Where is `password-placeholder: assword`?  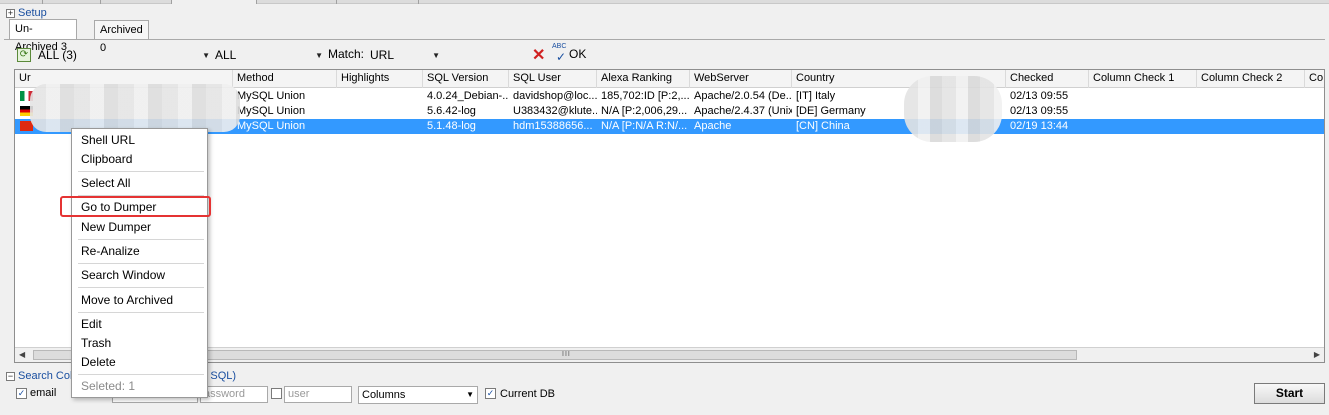
password-placeholder: assword is located at coordinates (224, 394).